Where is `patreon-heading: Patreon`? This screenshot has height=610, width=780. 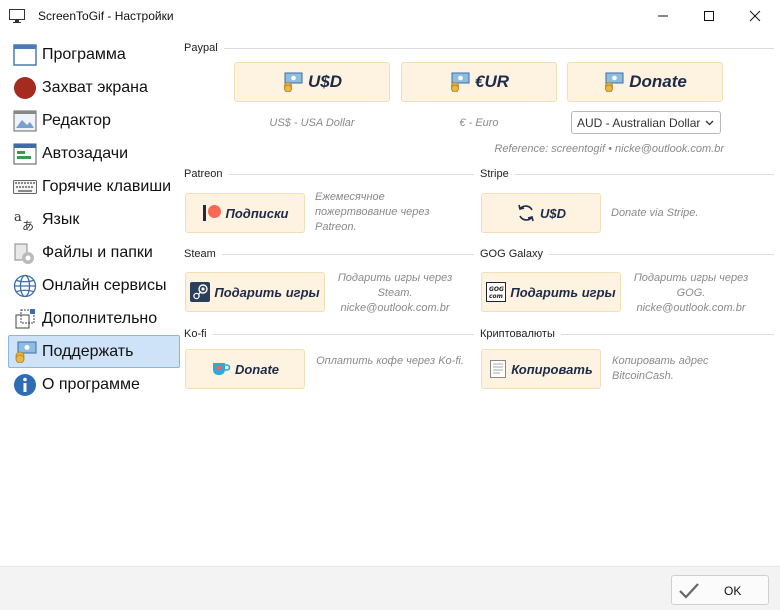
patreon-heading: Patreon is located at coordinates (203, 174).